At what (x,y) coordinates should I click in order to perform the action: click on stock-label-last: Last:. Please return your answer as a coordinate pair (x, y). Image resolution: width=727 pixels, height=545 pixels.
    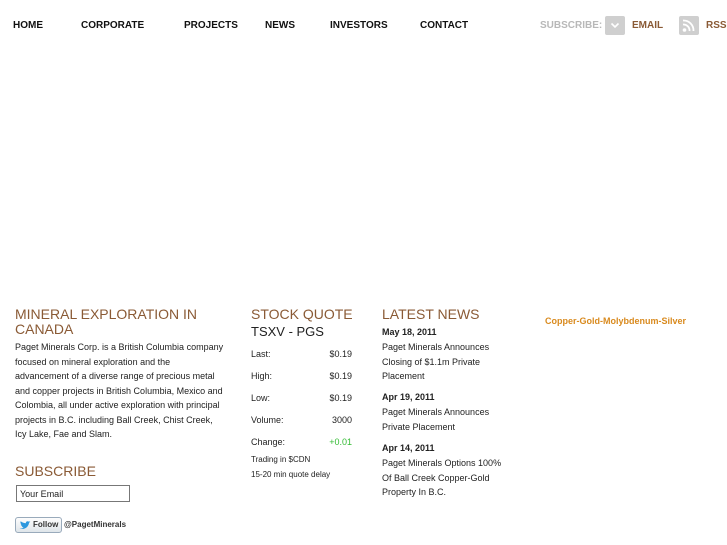
    Looking at the image, I should click on (261, 354).